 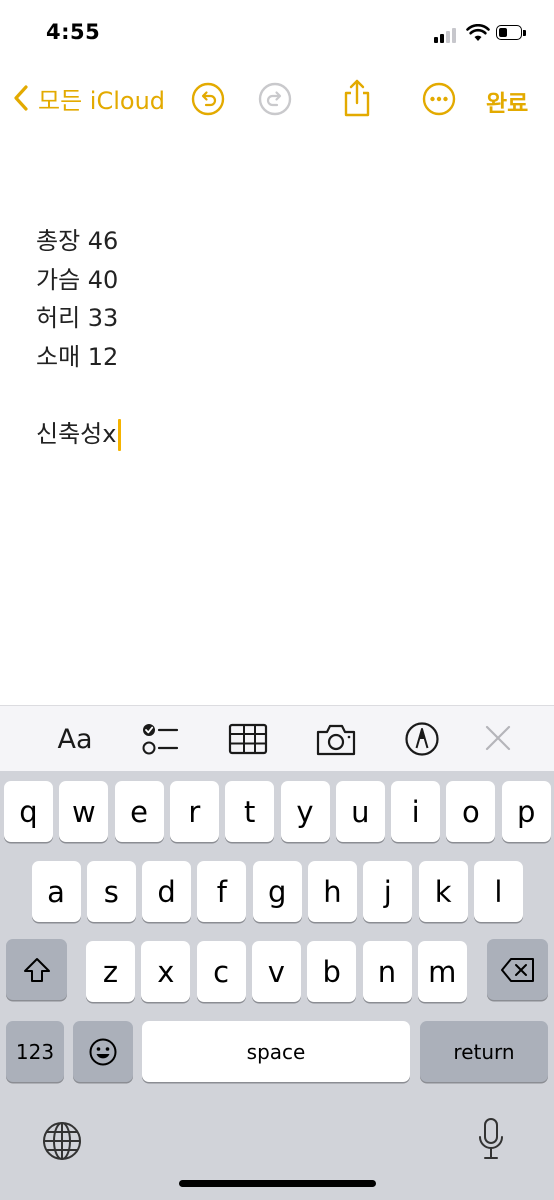 I want to click on key-p: p, so click(x=526, y=811).